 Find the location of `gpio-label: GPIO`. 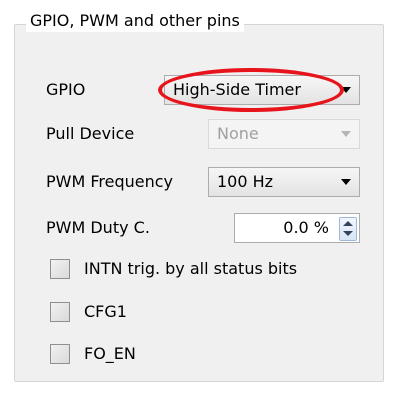

gpio-label: GPIO is located at coordinates (66, 89).